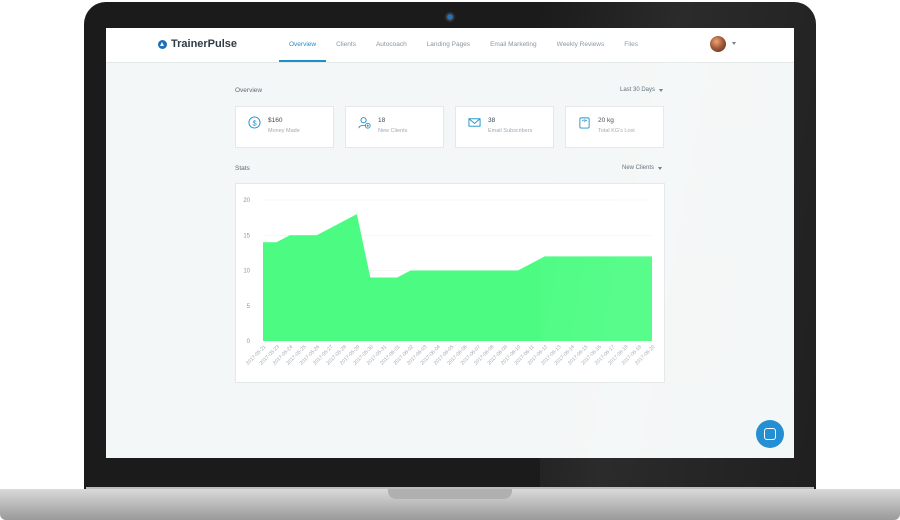 Image resolution: width=900 pixels, height=520 pixels. Describe the element at coordinates (631, 45) in the screenshot. I see `nav-link-files: Files` at that location.